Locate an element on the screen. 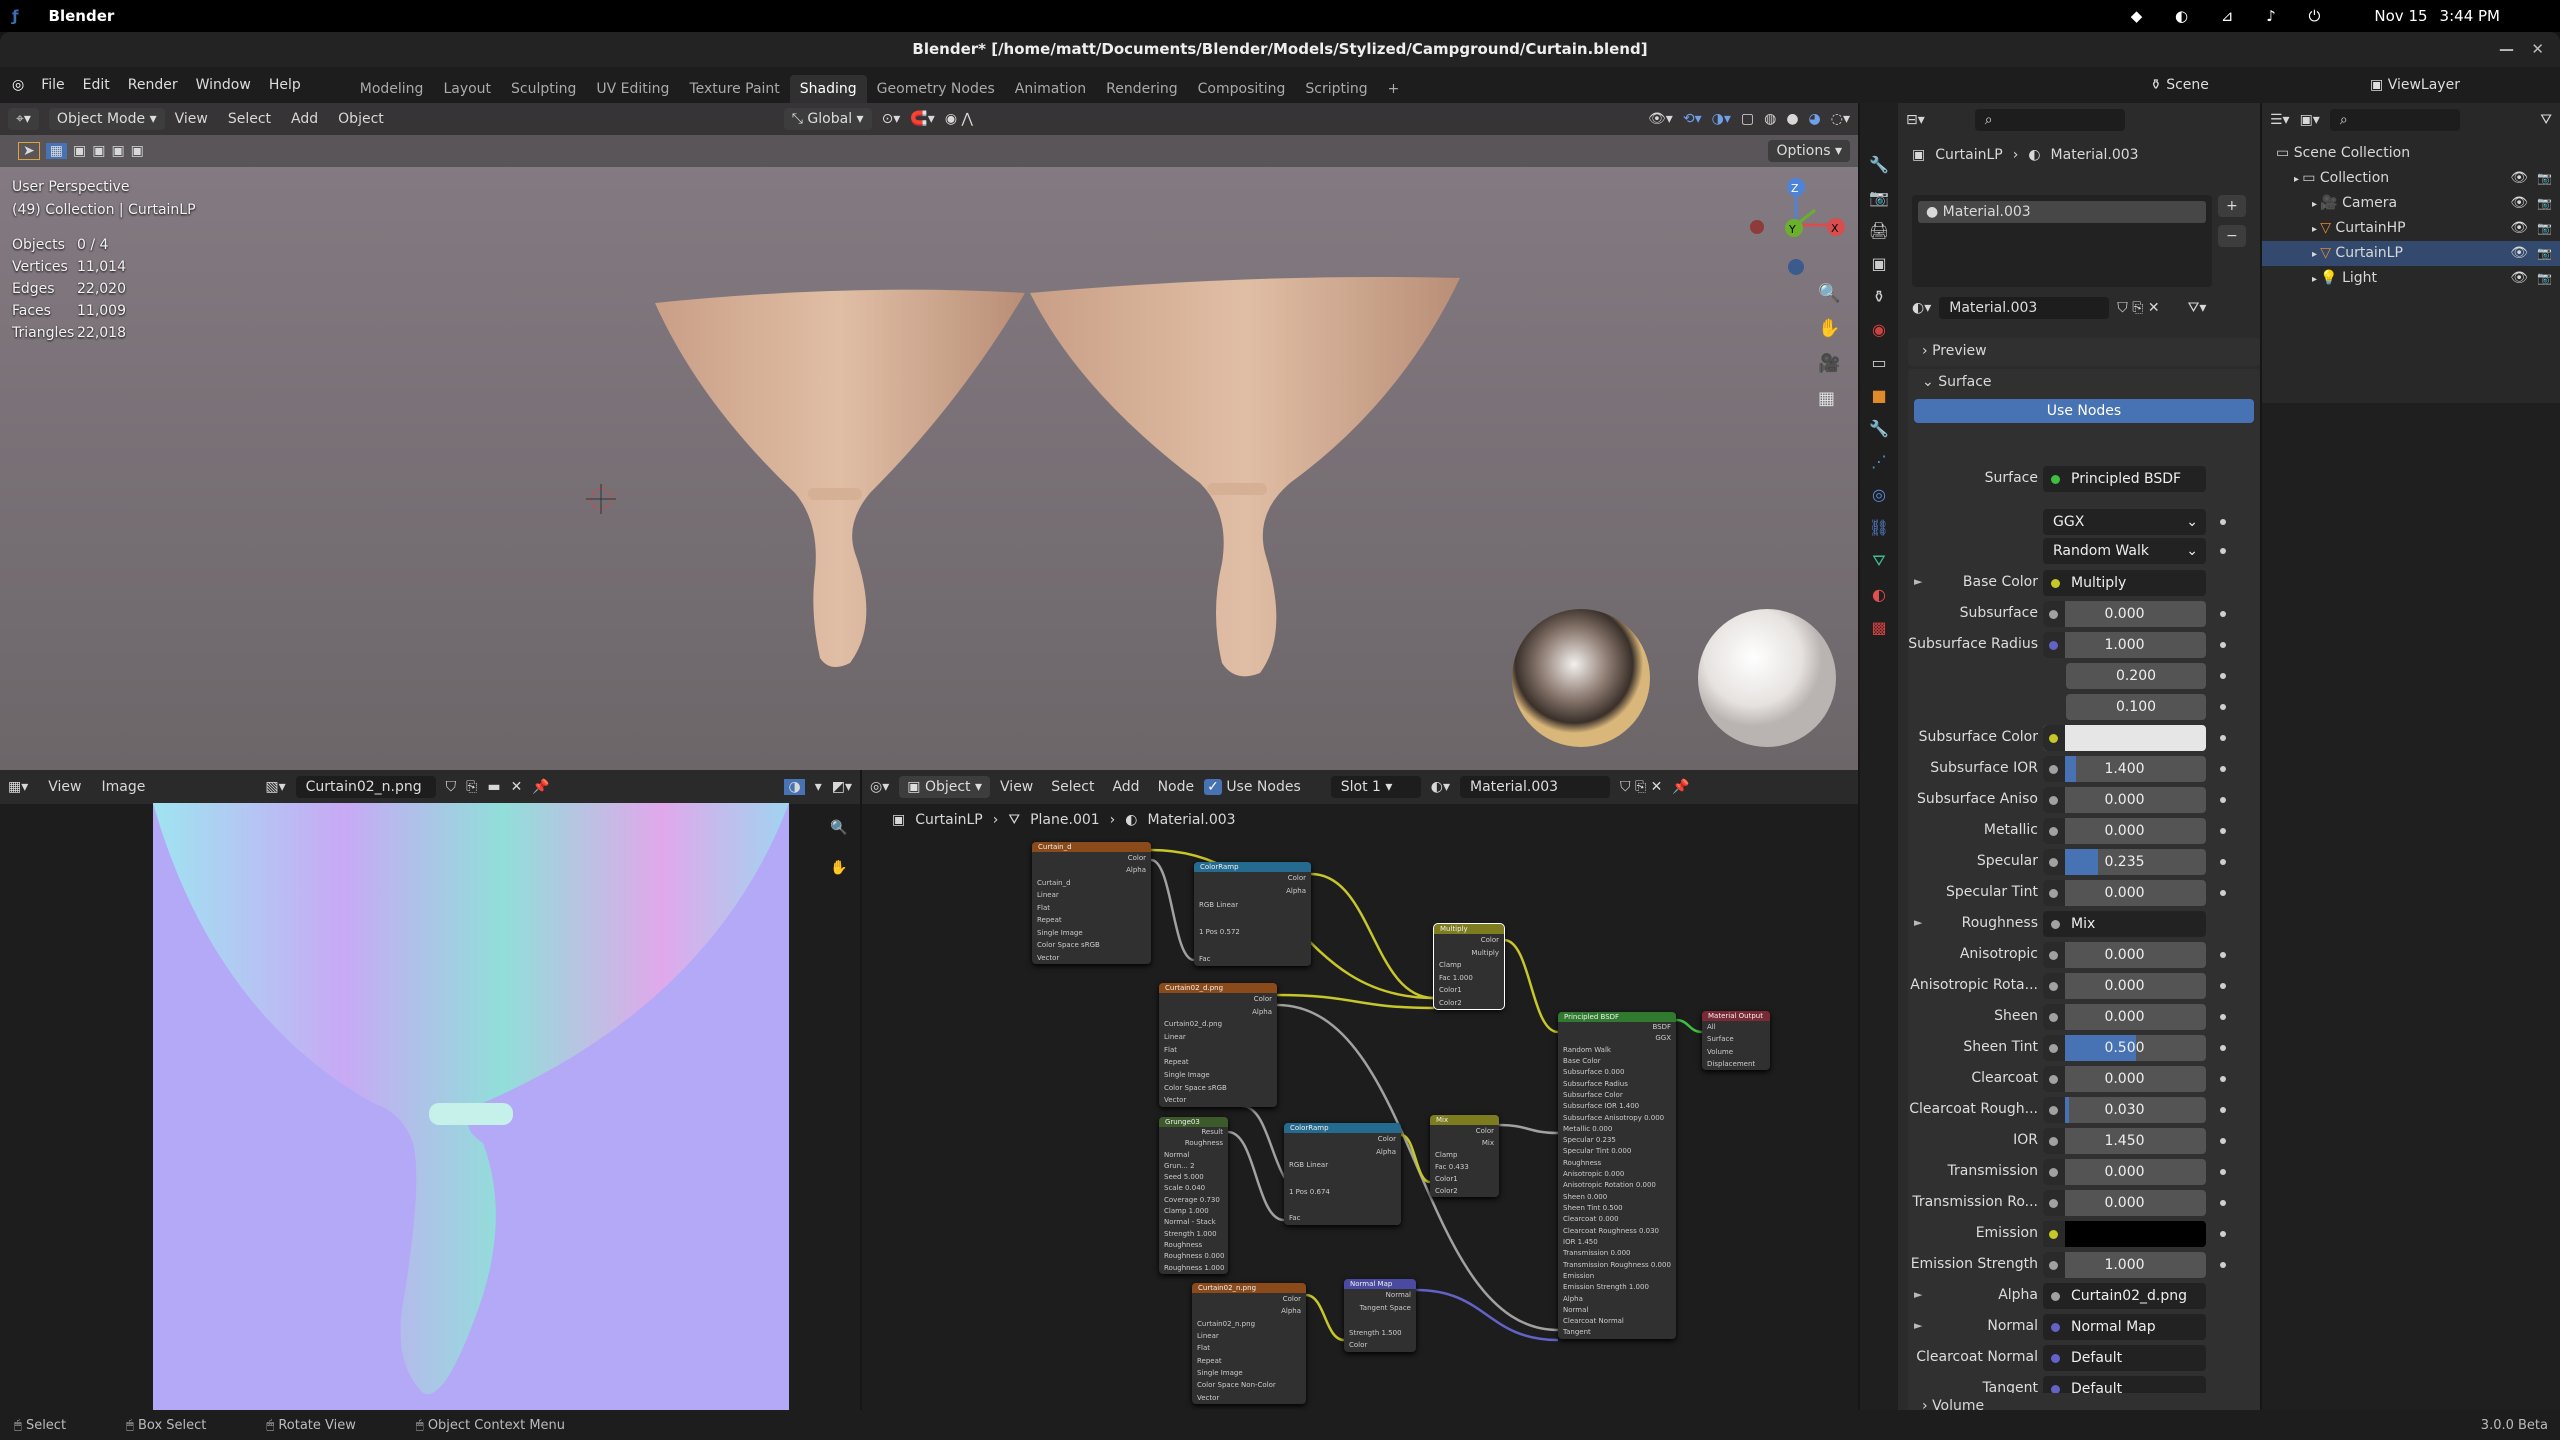 This screenshot has height=1440, width=2560. volume-panel-header: › Volume is located at coordinates (2084, 1401).